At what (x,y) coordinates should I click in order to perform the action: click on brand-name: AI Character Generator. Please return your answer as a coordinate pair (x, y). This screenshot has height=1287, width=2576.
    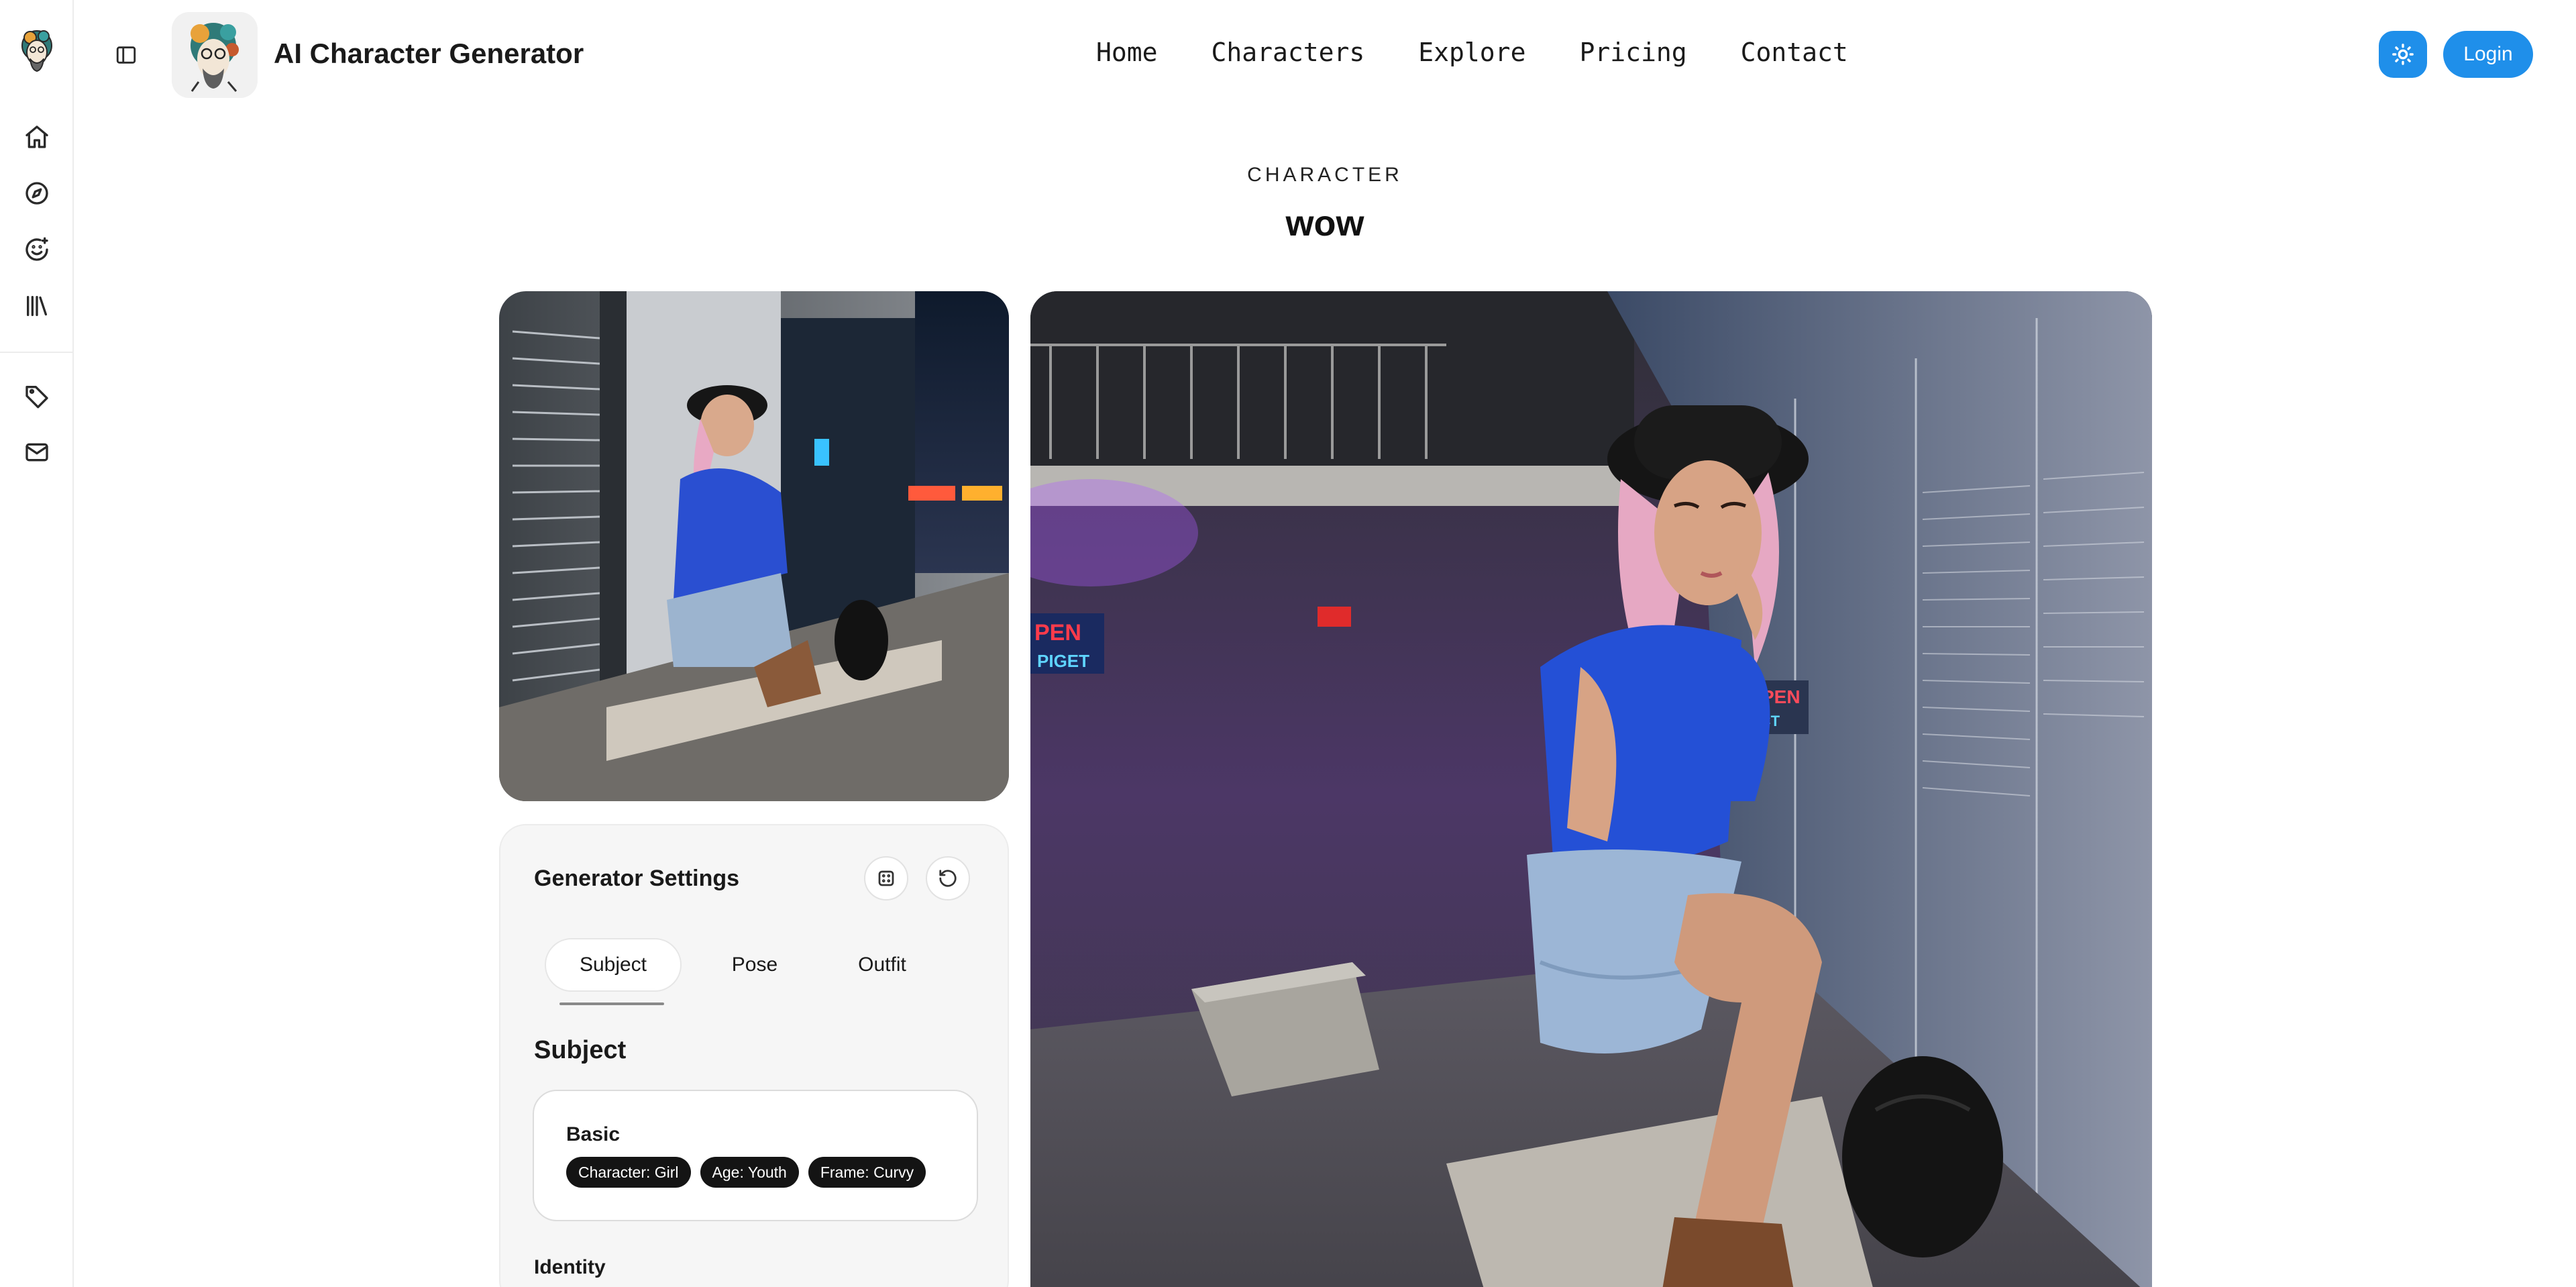
    Looking at the image, I should click on (429, 54).